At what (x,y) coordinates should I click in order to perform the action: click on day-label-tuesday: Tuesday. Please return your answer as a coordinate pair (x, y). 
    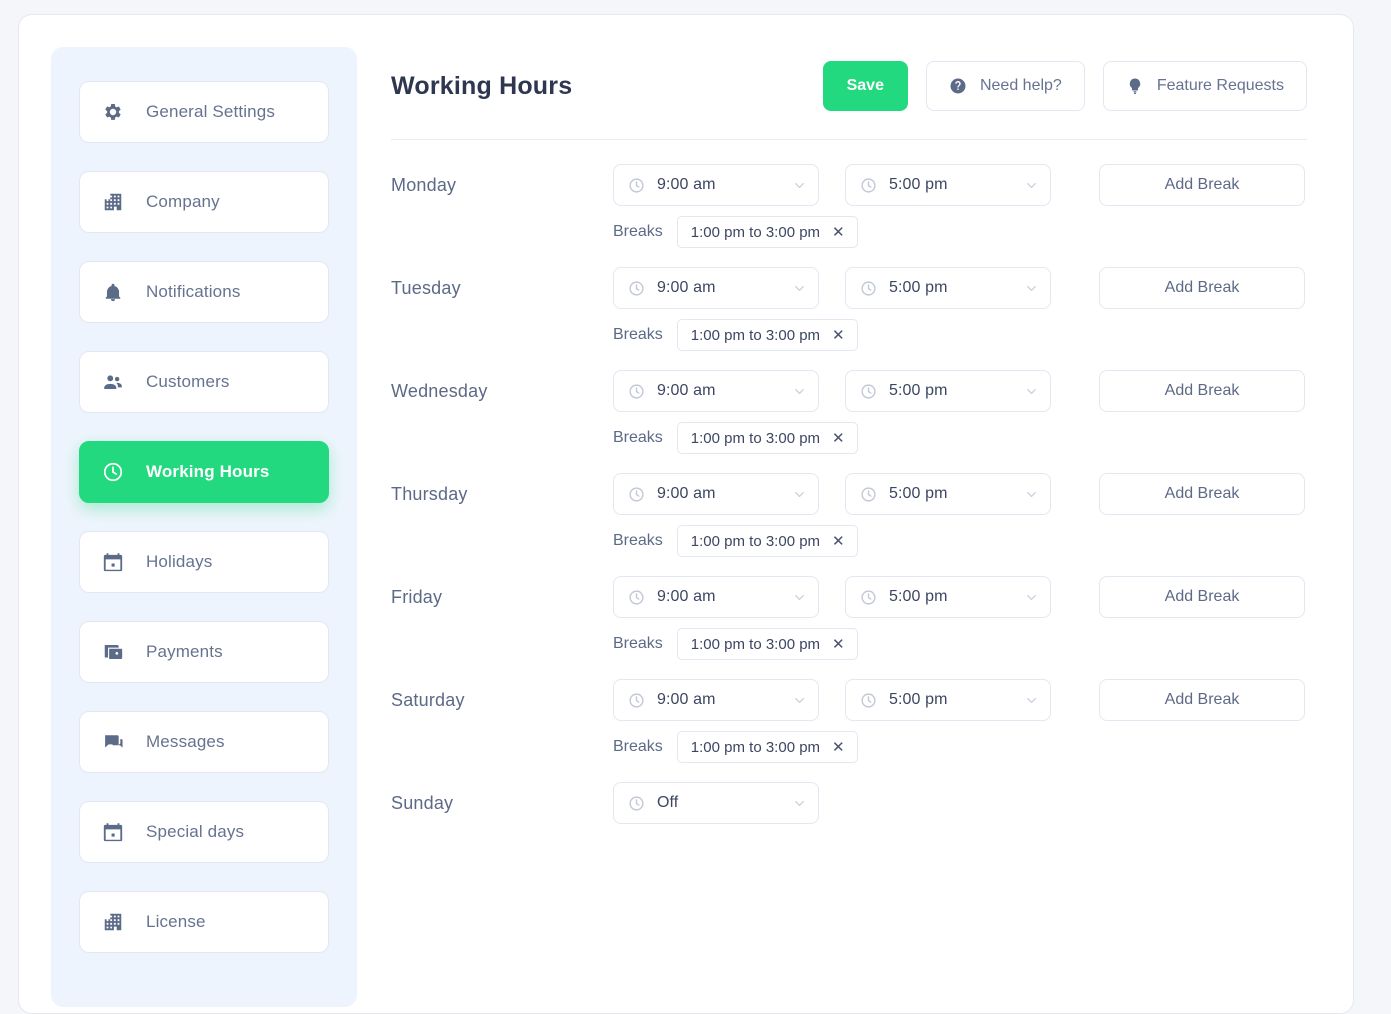
    Looking at the image, I should click on (426, 287).